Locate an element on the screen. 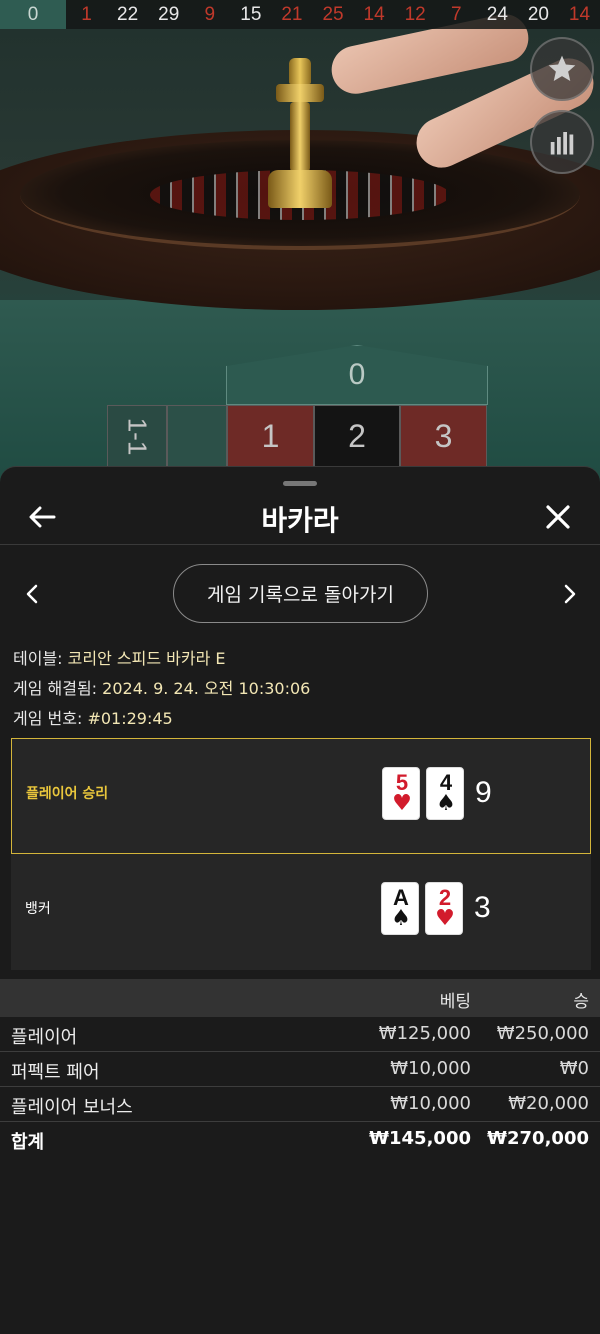 This screenshot has height=1334, width=600. history-number: 24 is located at coordinates (497, 14).